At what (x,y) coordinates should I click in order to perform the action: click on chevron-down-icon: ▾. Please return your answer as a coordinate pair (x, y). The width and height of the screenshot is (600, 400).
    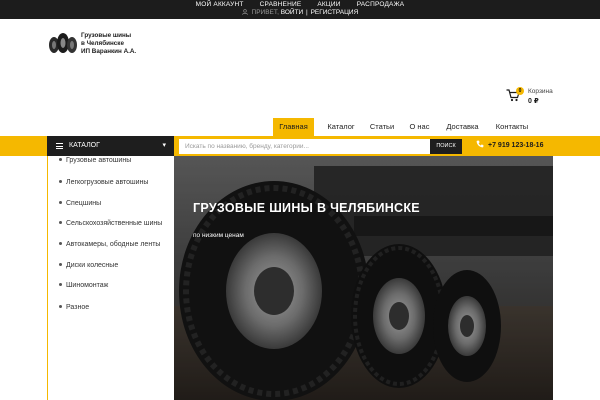
    Looking at the image, I should click on (164, 145).